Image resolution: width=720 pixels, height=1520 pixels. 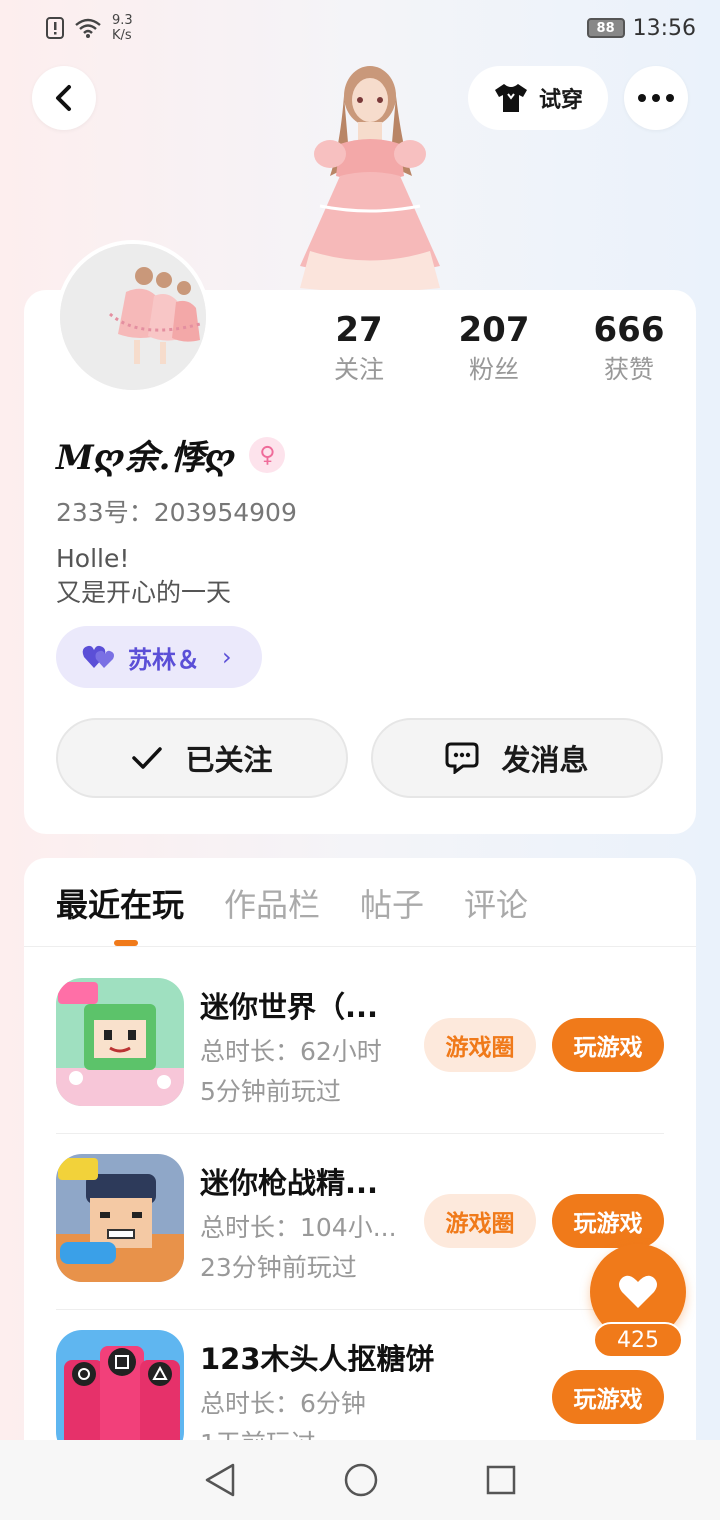 What do you see at coordinates (462, 758) in the screenshot?
I see `chat-bubble-icon` at bounding box center [462, 758].